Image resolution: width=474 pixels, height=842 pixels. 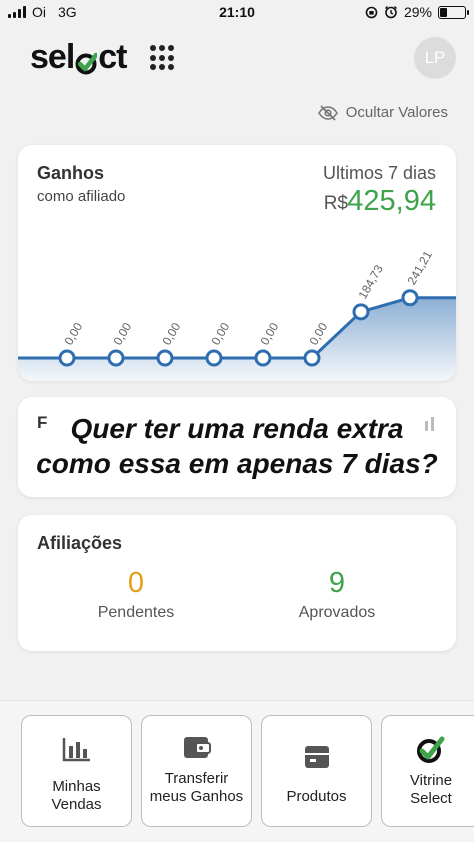 I want to click on pending-count: 0, so click(x=136, y=583).